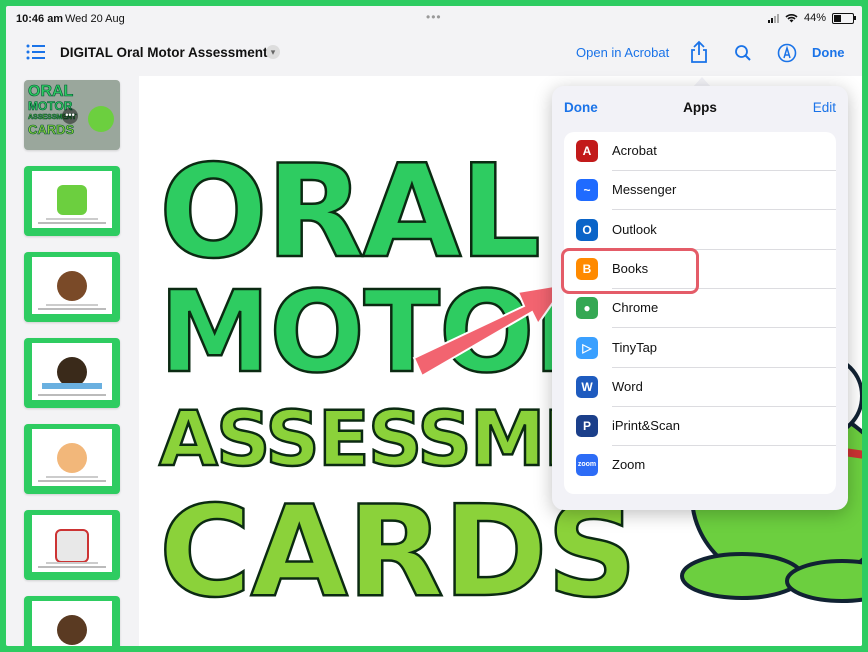 This screenshot has width=868, height=652. Describe the element at coordinates (700, 309) in the screenshot. I see `app-row-chrome: ● Chrome` at that location.